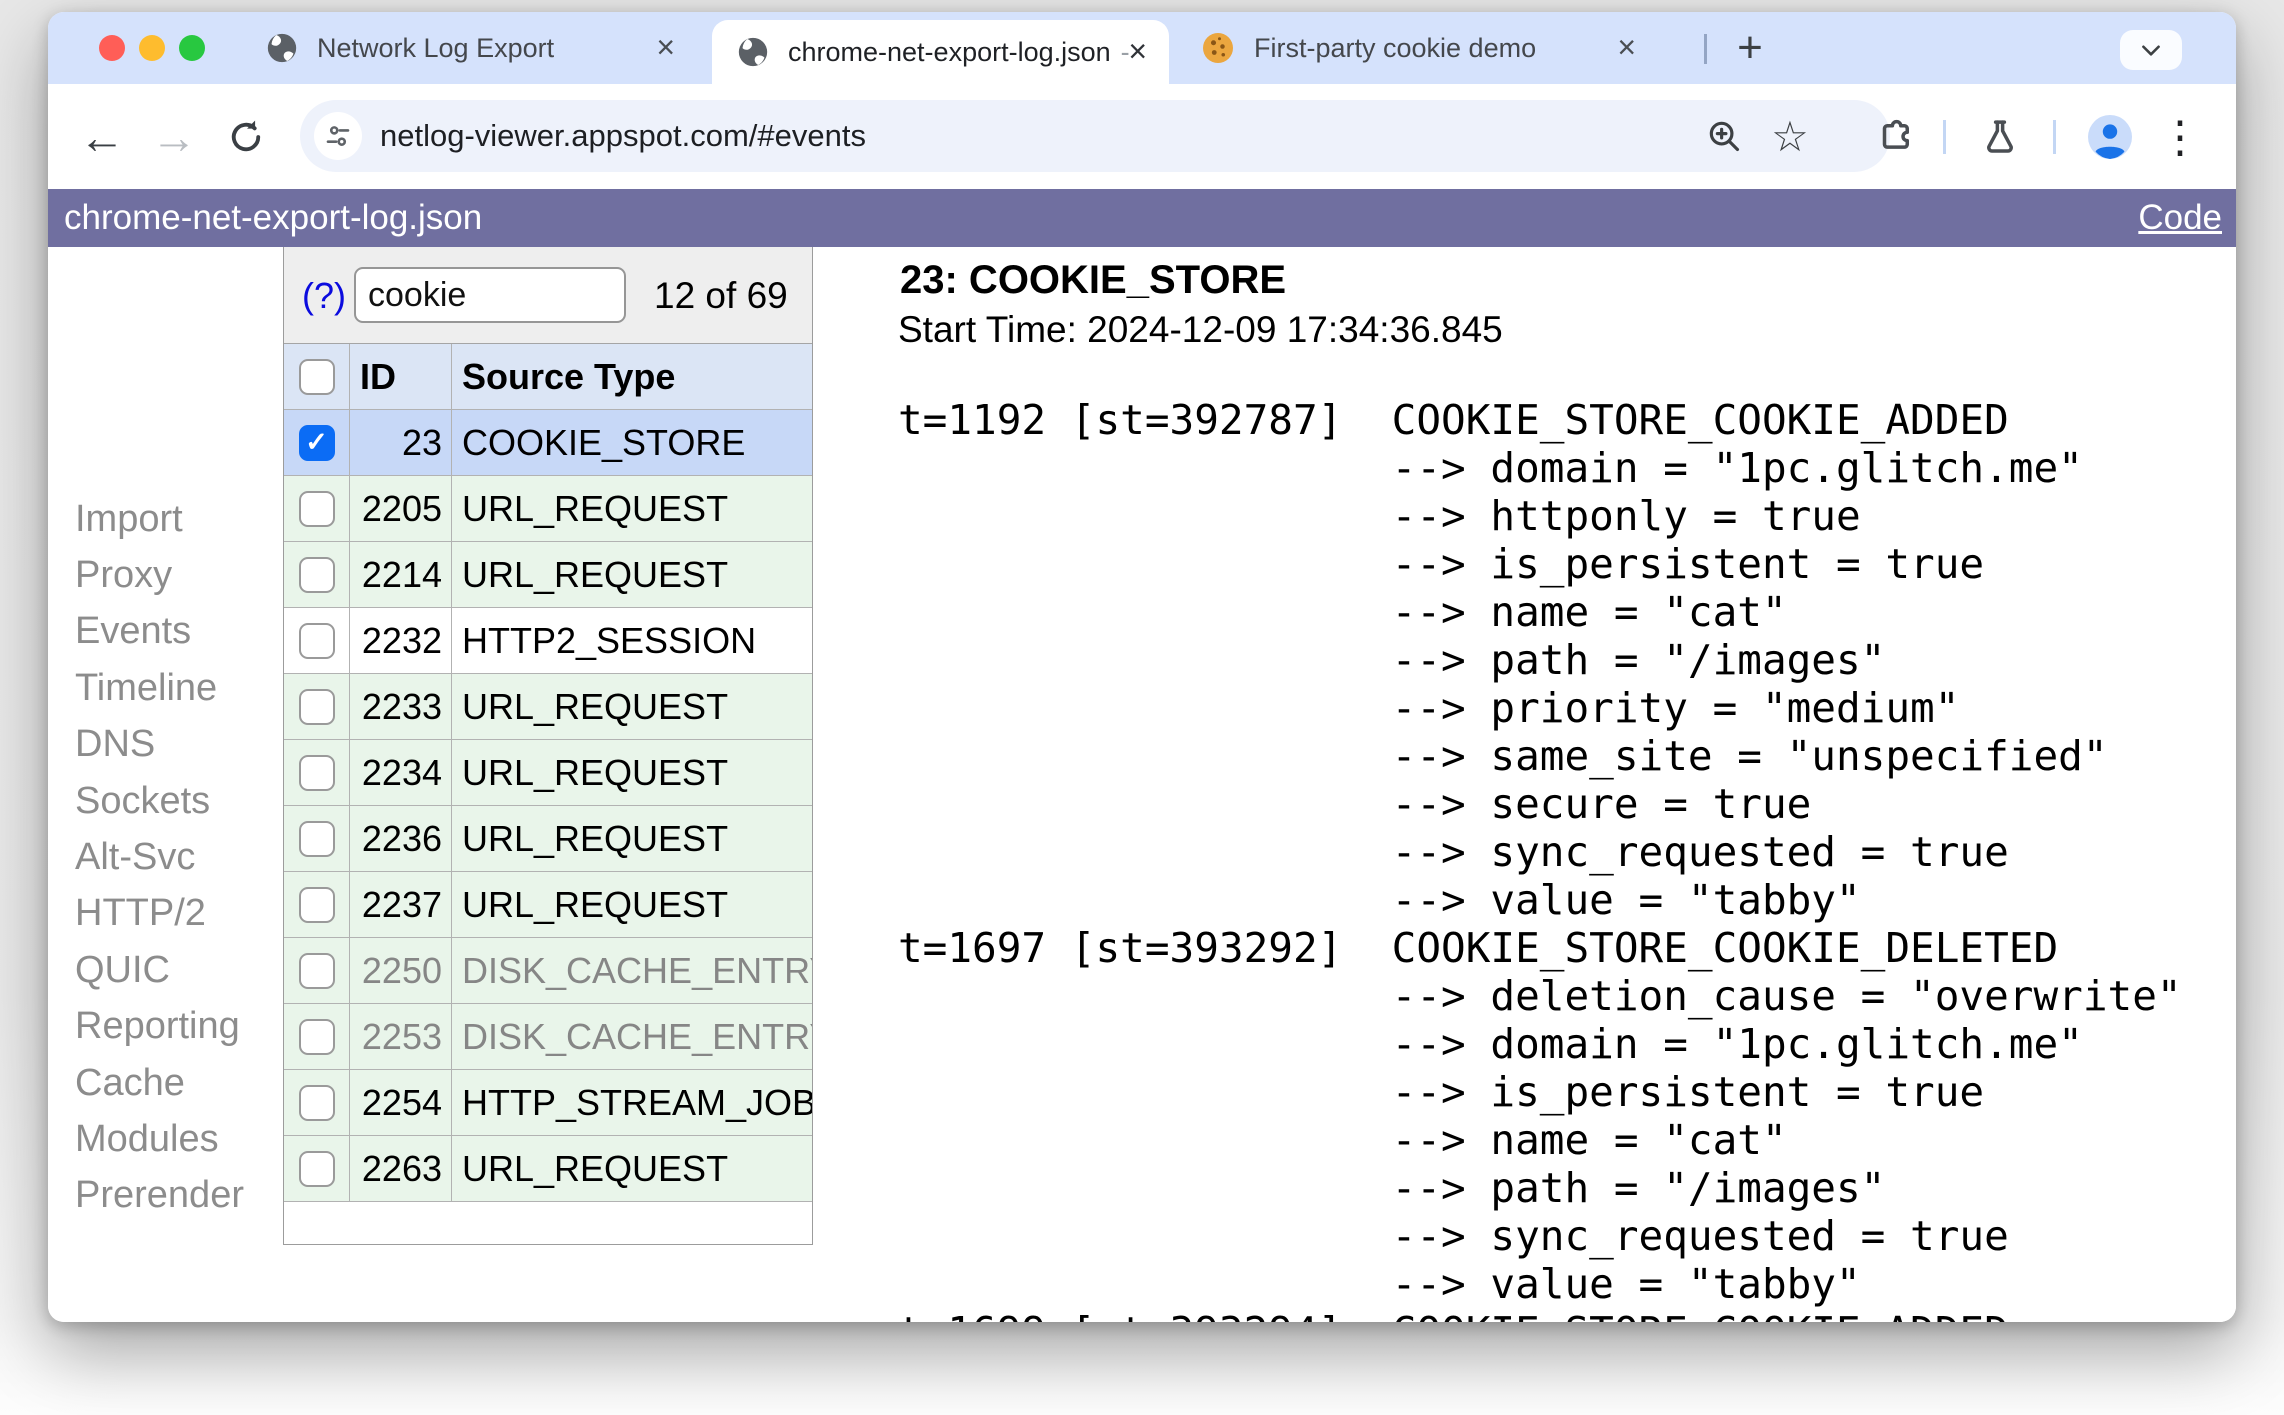 Image resolution: width=2284 pixels, height=1415 pixels. I want to click on row-id: 2254, so click(401, 1102).